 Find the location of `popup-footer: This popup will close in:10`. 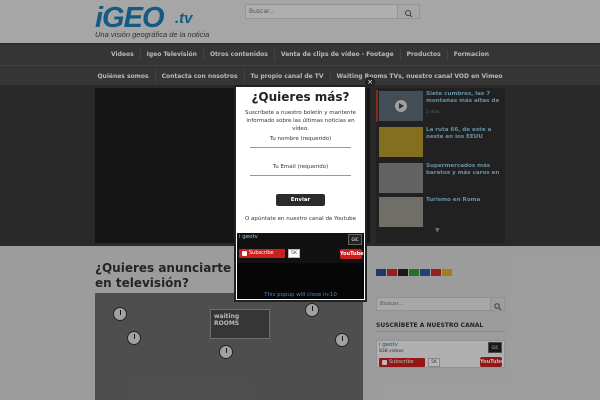

popup-footer: This popup will close in:10 is located at coordinates (300, 281).